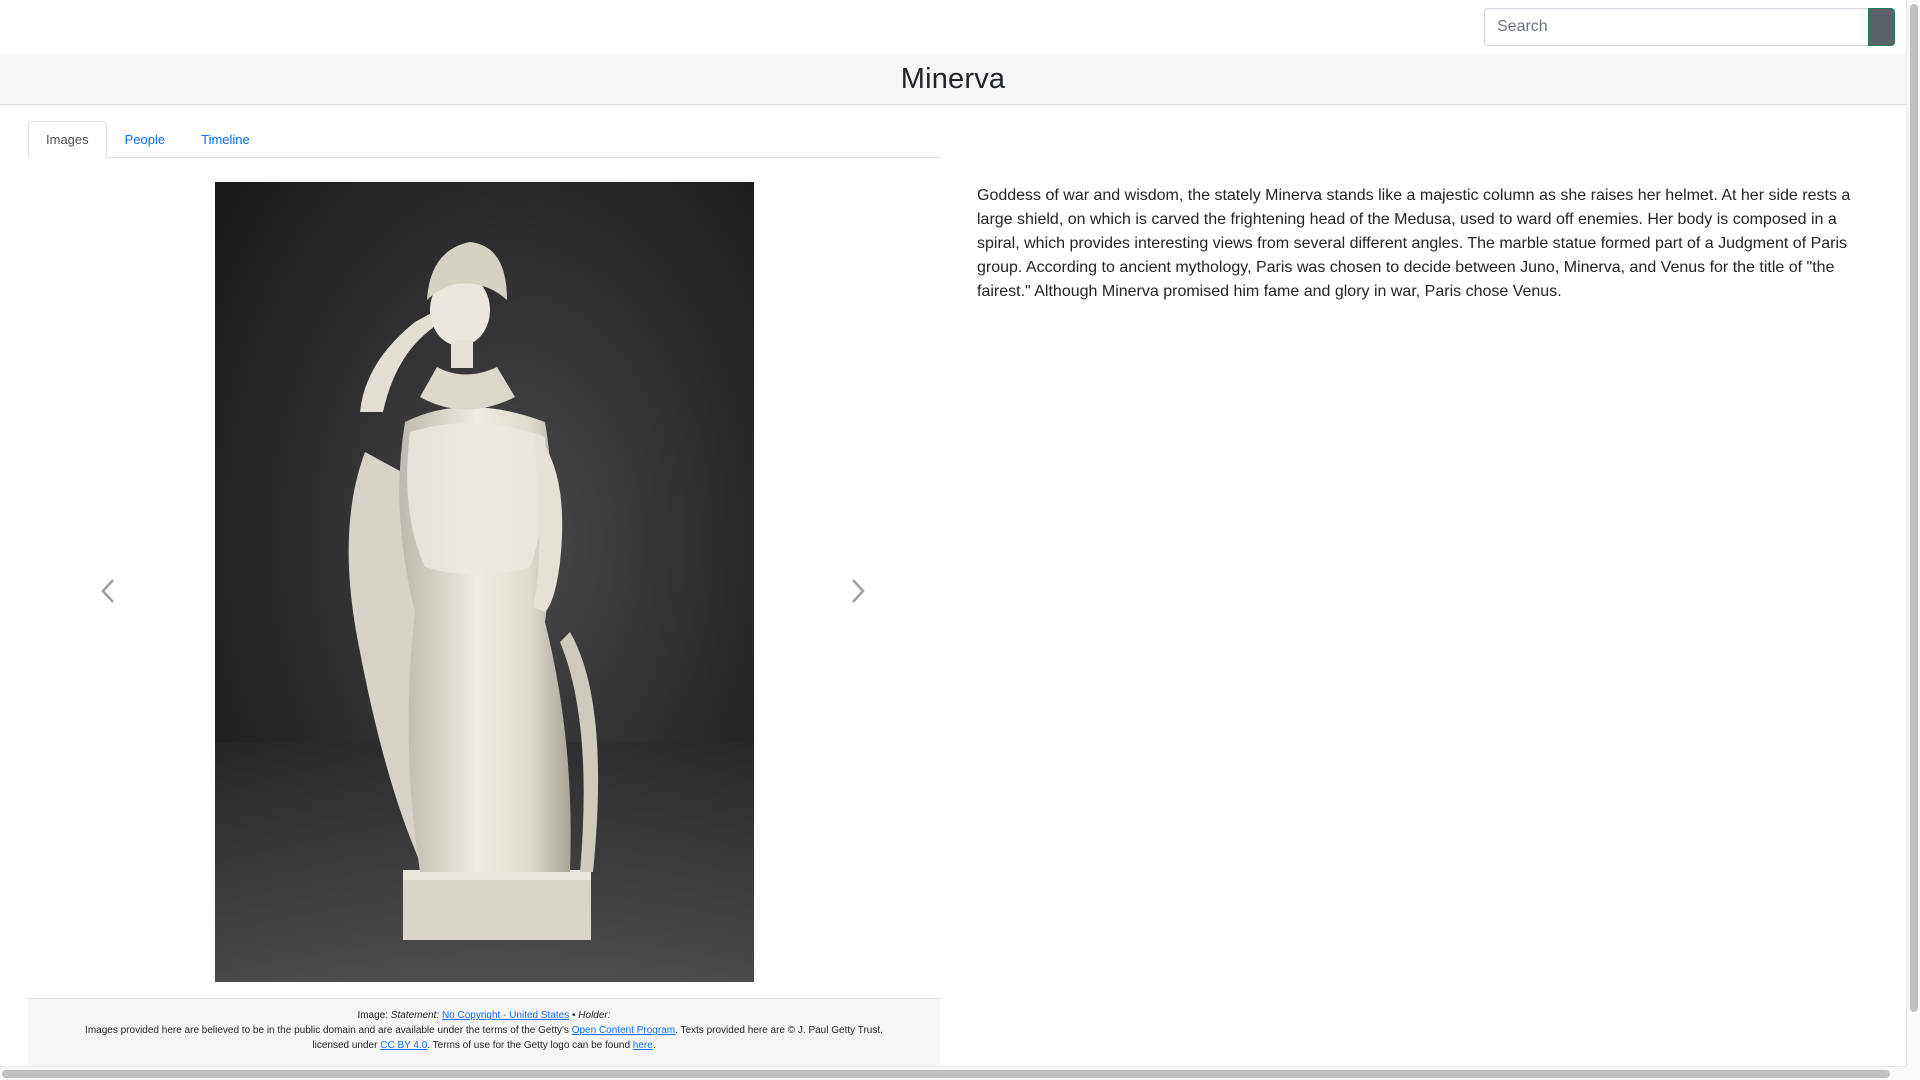  Describe the element at coordinates (1676, 27) in the screenshot. I see `search-input` at that location.